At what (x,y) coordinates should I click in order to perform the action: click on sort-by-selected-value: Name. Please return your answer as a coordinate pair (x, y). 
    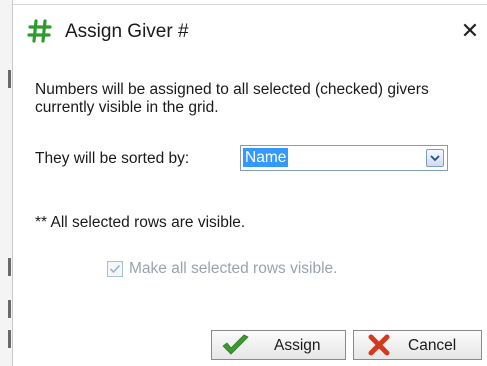
    Looking at the image, I should click on (266, 157).